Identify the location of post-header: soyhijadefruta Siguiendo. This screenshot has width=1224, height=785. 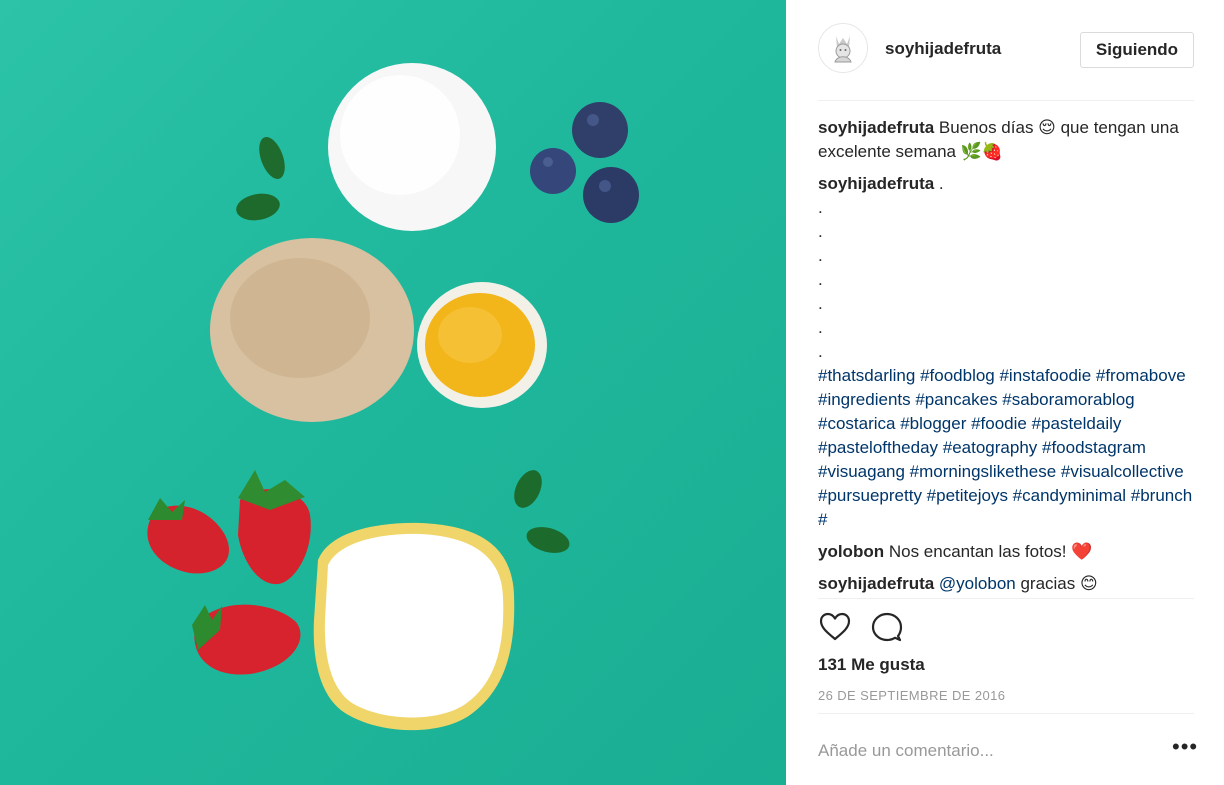
(1006, 50).